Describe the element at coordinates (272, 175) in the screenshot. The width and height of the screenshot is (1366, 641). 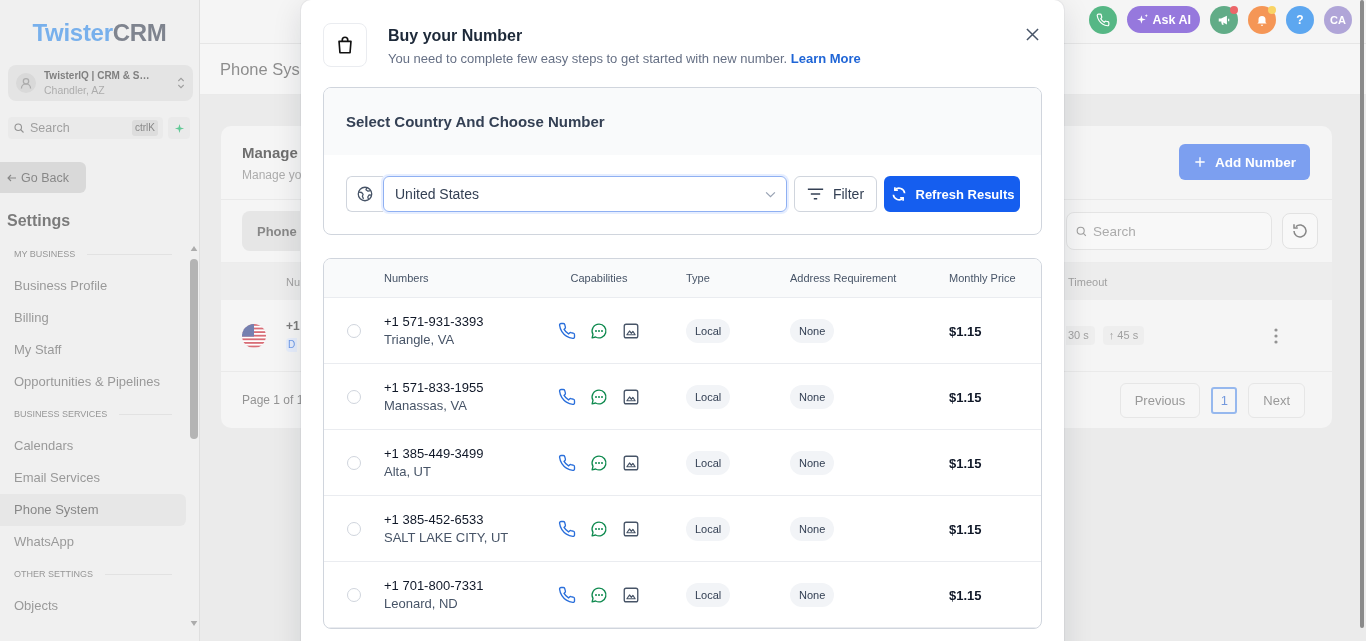
I see `card-subtitle: Manage yo` at that location.